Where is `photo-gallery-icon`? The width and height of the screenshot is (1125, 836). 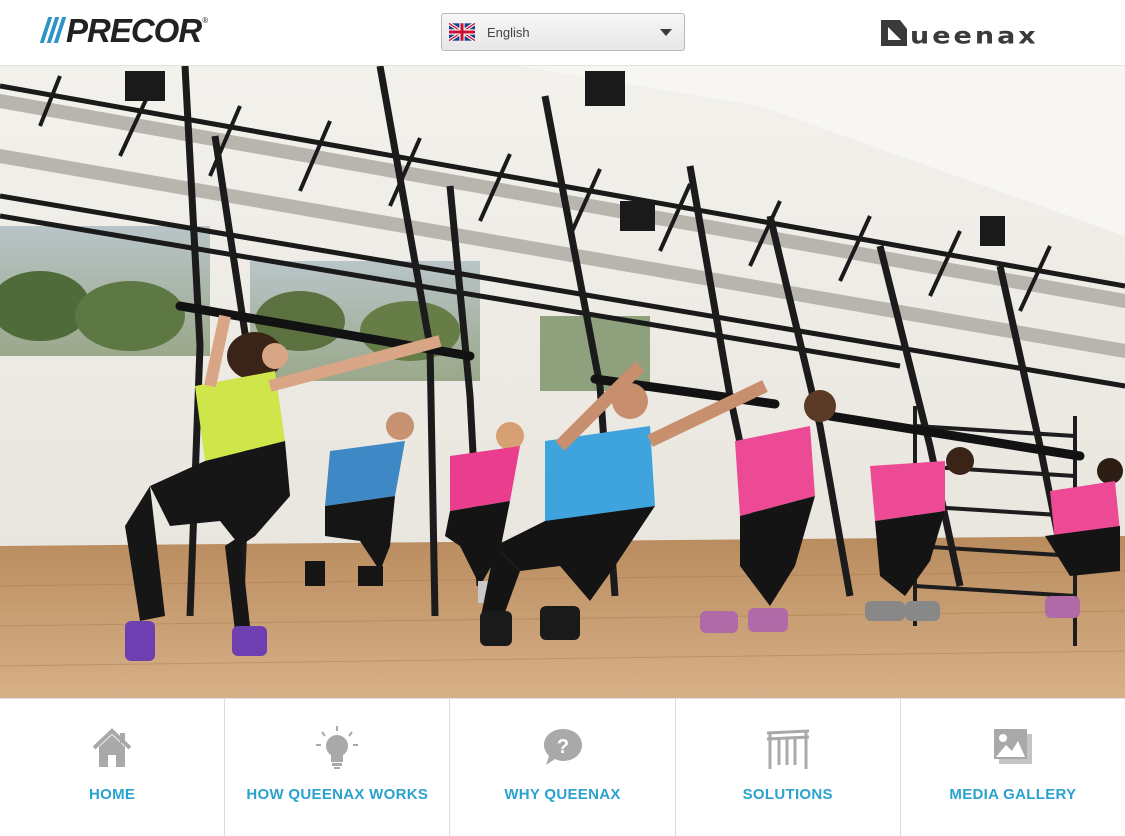 photo-gallery-icon is located at coordinates (1012, 746).